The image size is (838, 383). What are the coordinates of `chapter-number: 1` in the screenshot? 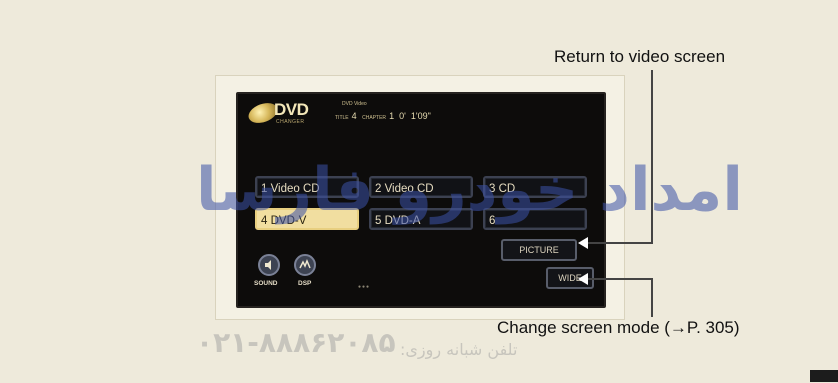 It's located at (392, 116).